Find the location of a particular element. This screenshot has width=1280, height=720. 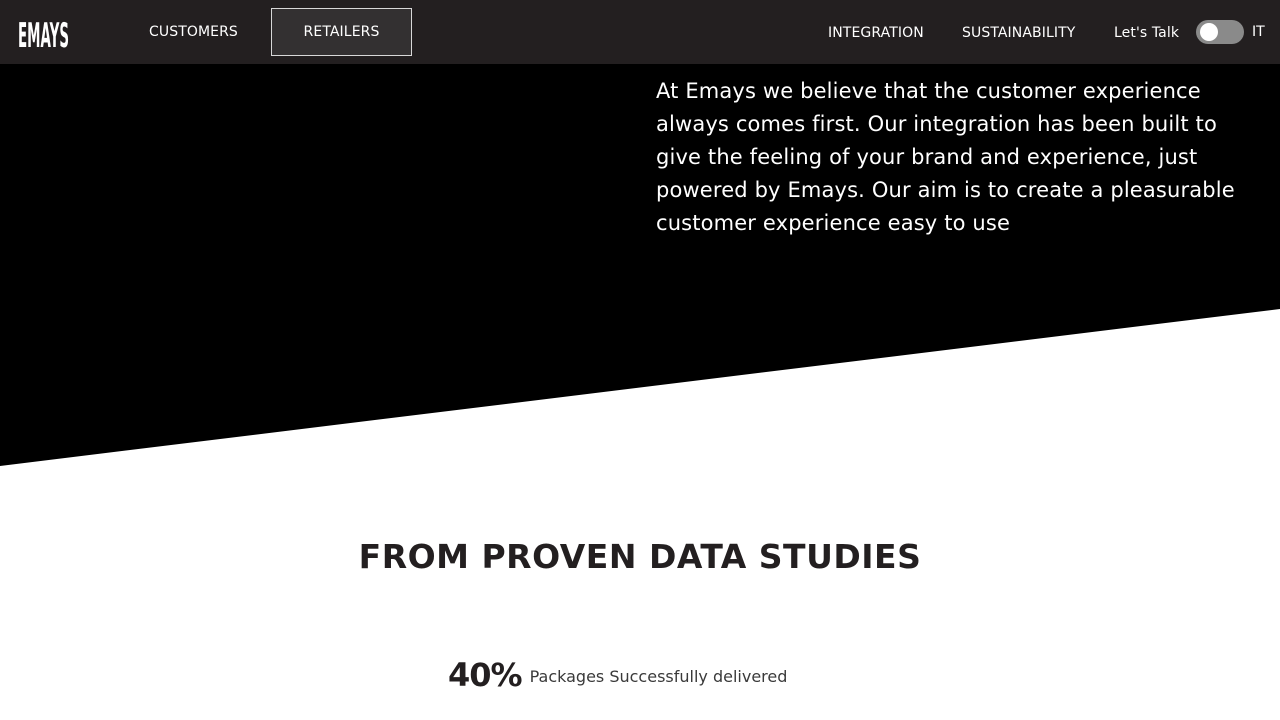

nav-retailers-link: RETAILERS is located at coordinates (341, 32).